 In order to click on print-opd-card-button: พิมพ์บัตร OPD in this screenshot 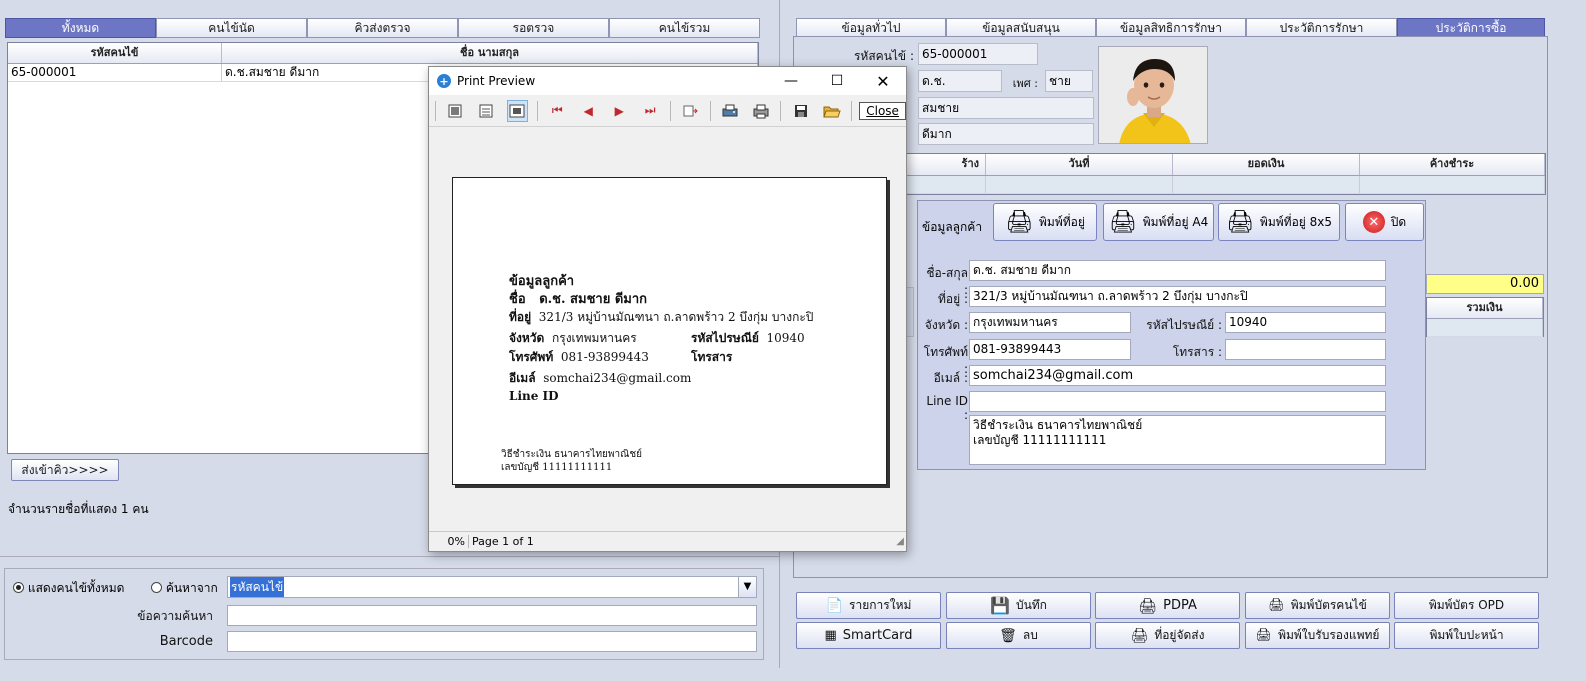, I will do `click(1466, 605)`.